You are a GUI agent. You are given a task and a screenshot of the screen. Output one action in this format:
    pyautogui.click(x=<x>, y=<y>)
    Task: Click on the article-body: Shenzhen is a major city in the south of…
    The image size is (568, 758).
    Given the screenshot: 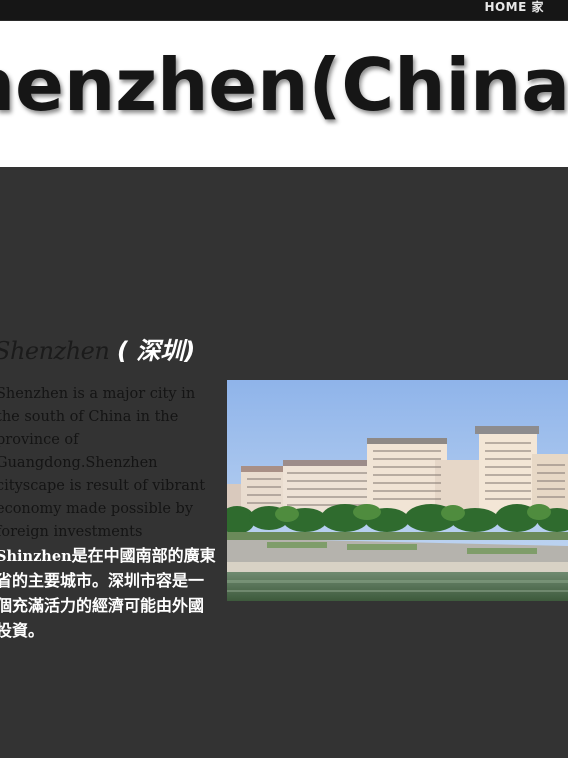 What is the action you would take?
    pyautogui.click(x=108, y=513)
    